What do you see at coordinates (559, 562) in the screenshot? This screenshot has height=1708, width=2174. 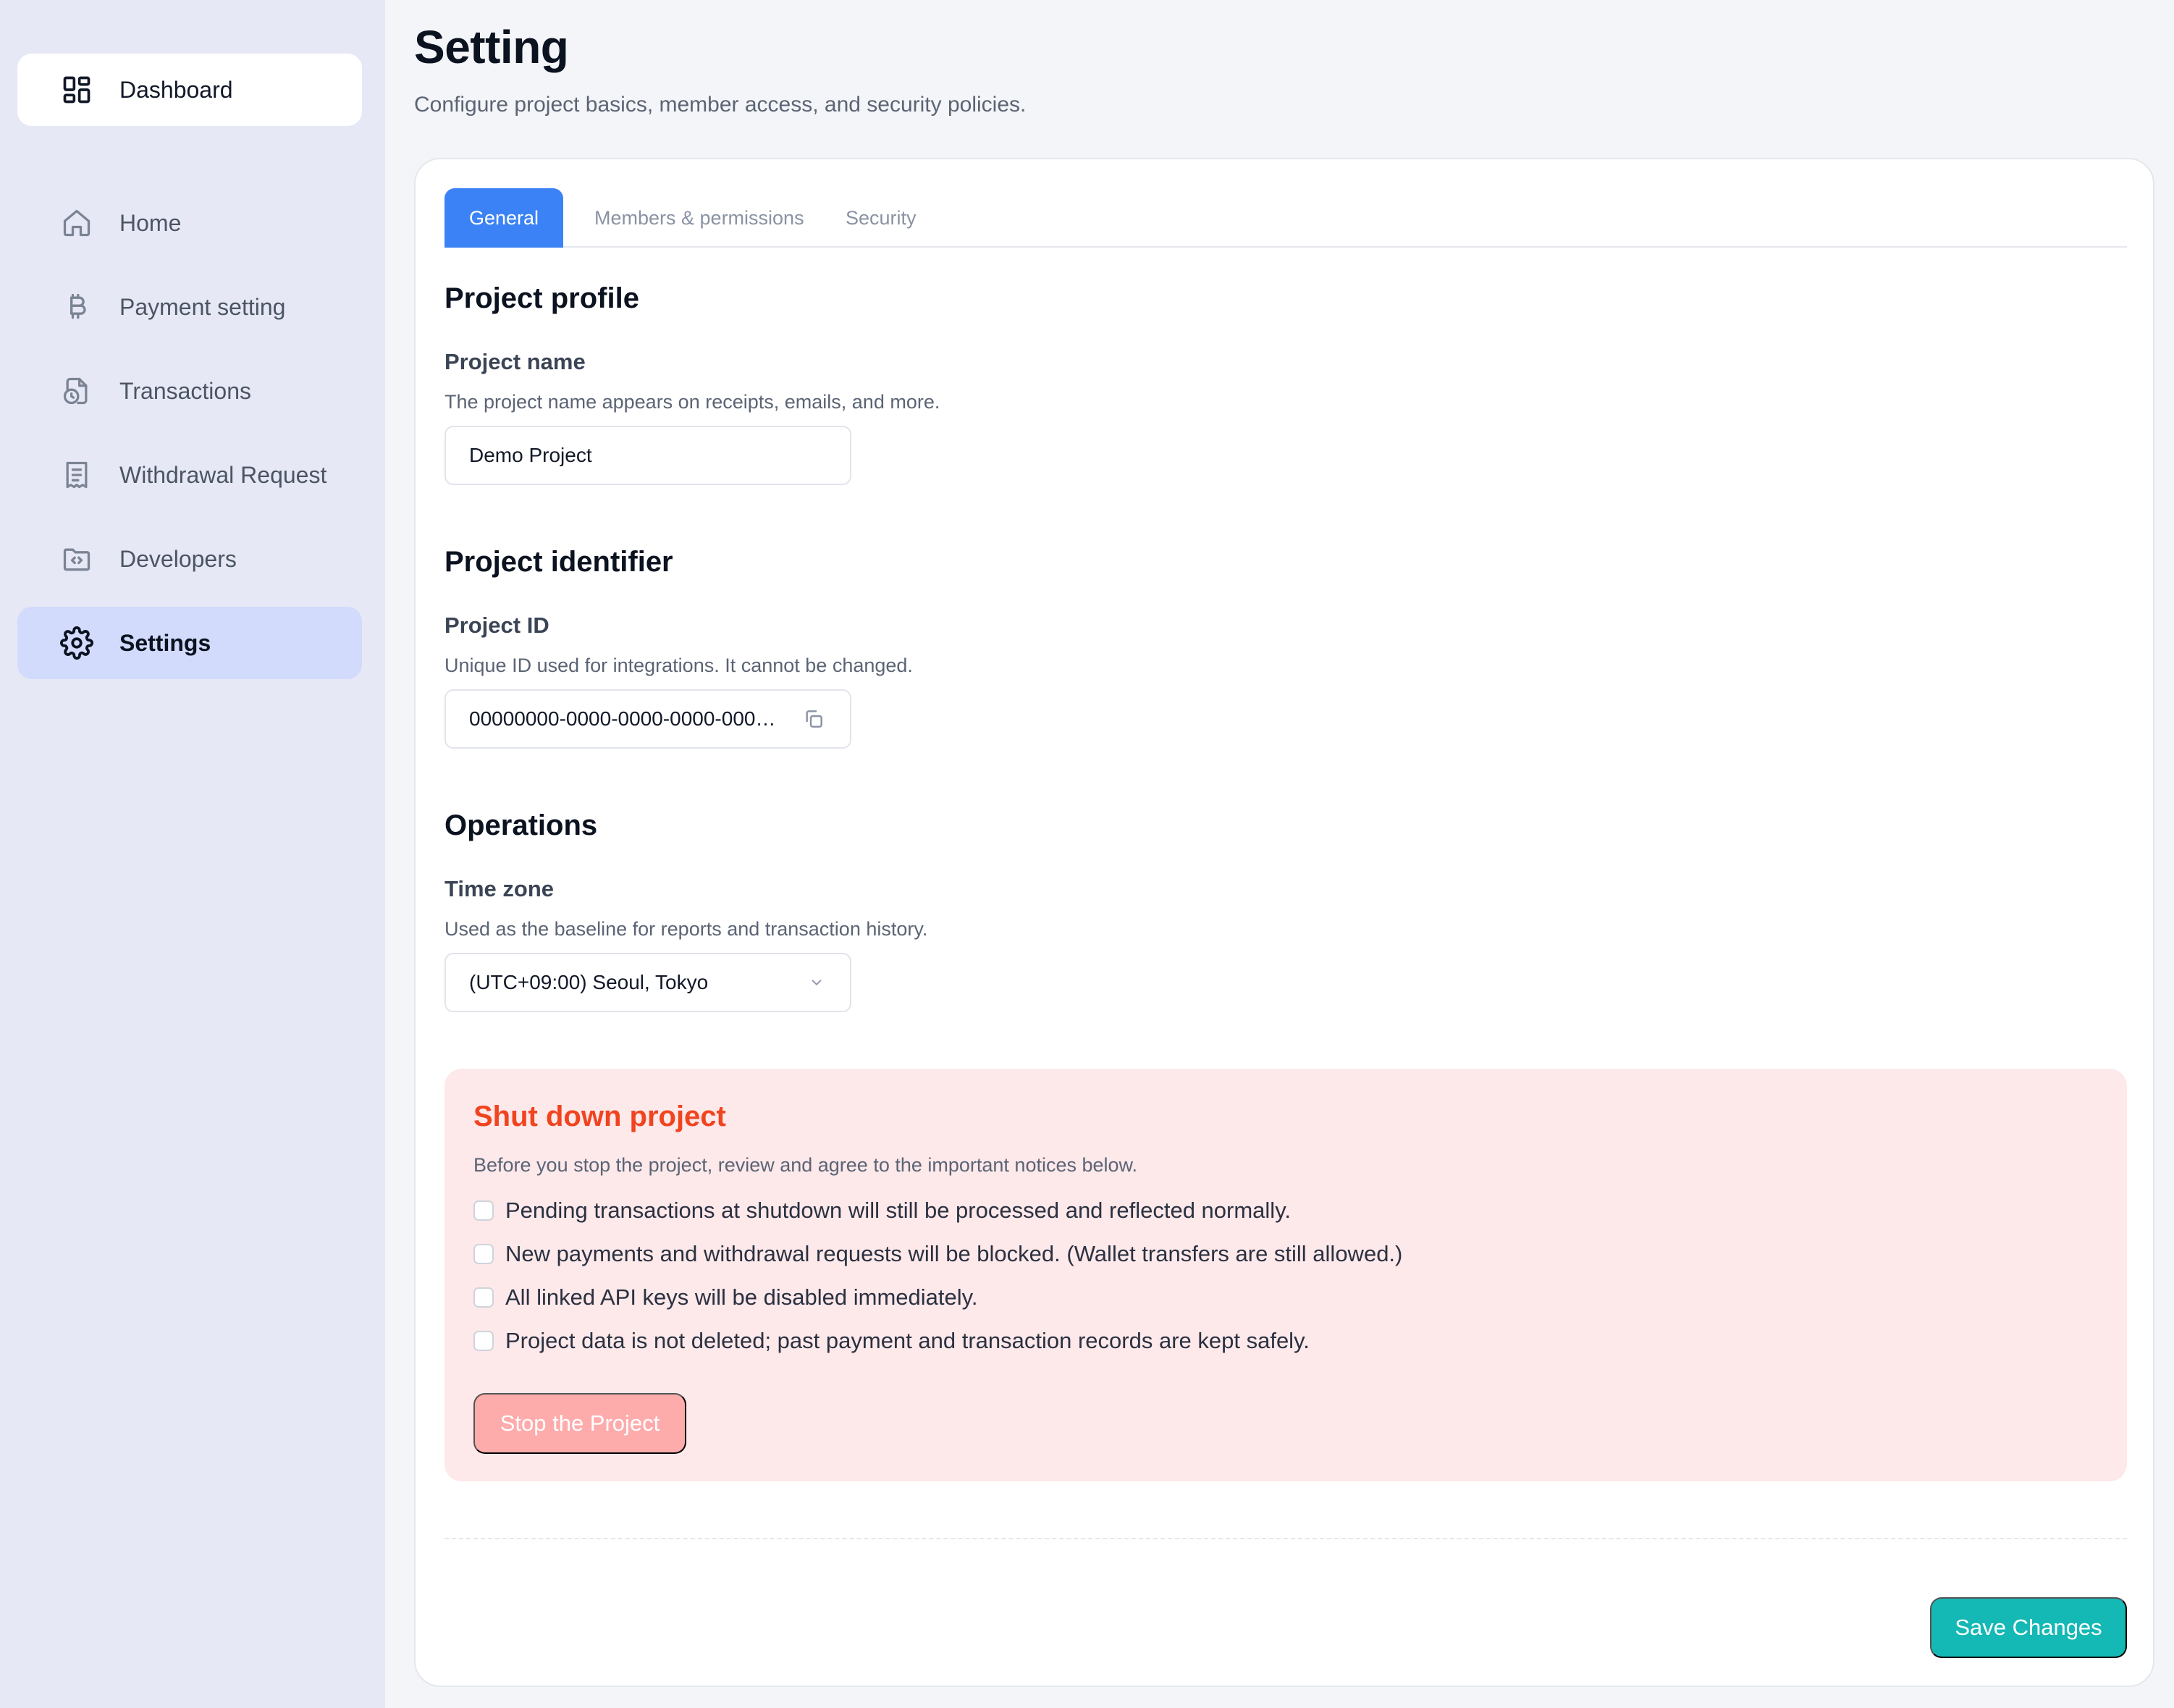 I see `section-project-identifier: Project identifier` at bounding box center [559, 562].